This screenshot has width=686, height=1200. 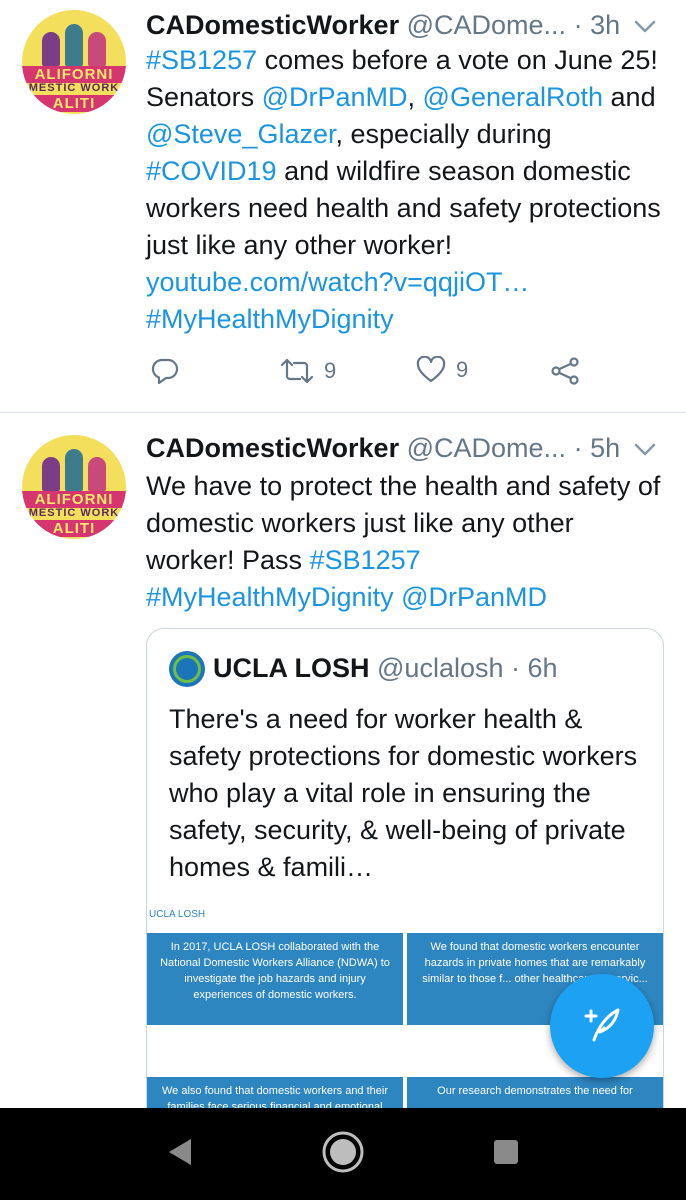 I want to click on share-button, so click(x=565, y=371).